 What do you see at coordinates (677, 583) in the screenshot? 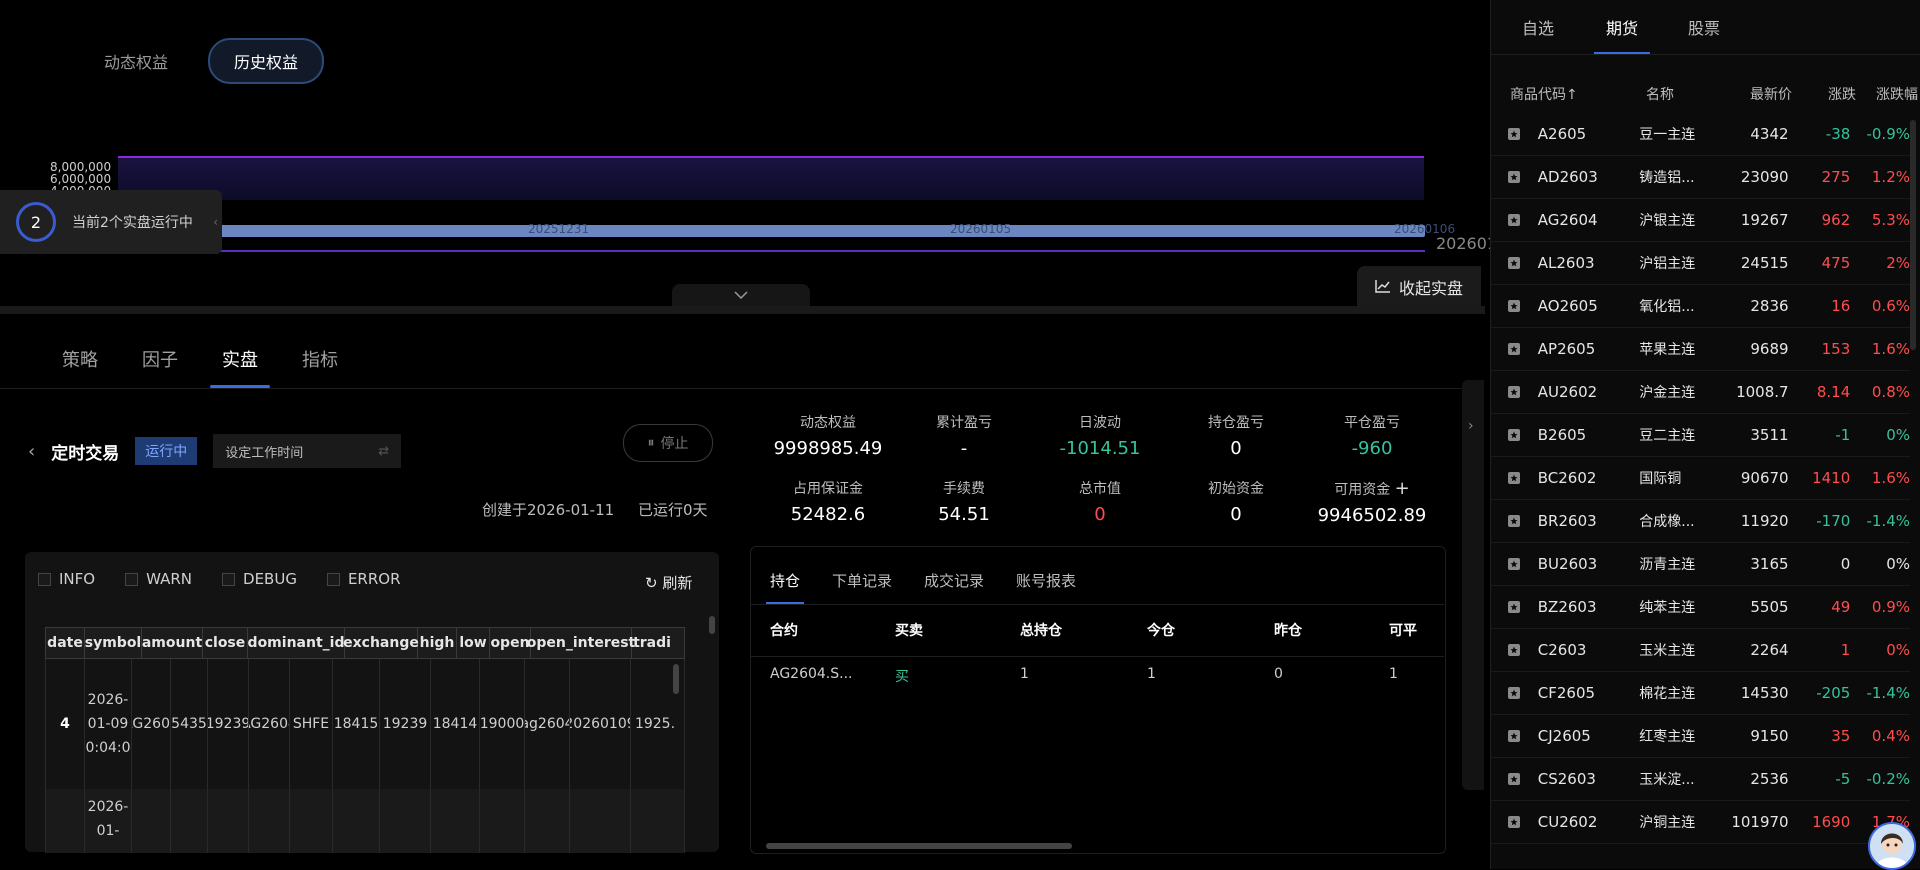
I see `refresh-label: 刷新` at bounding box center [677, 583].